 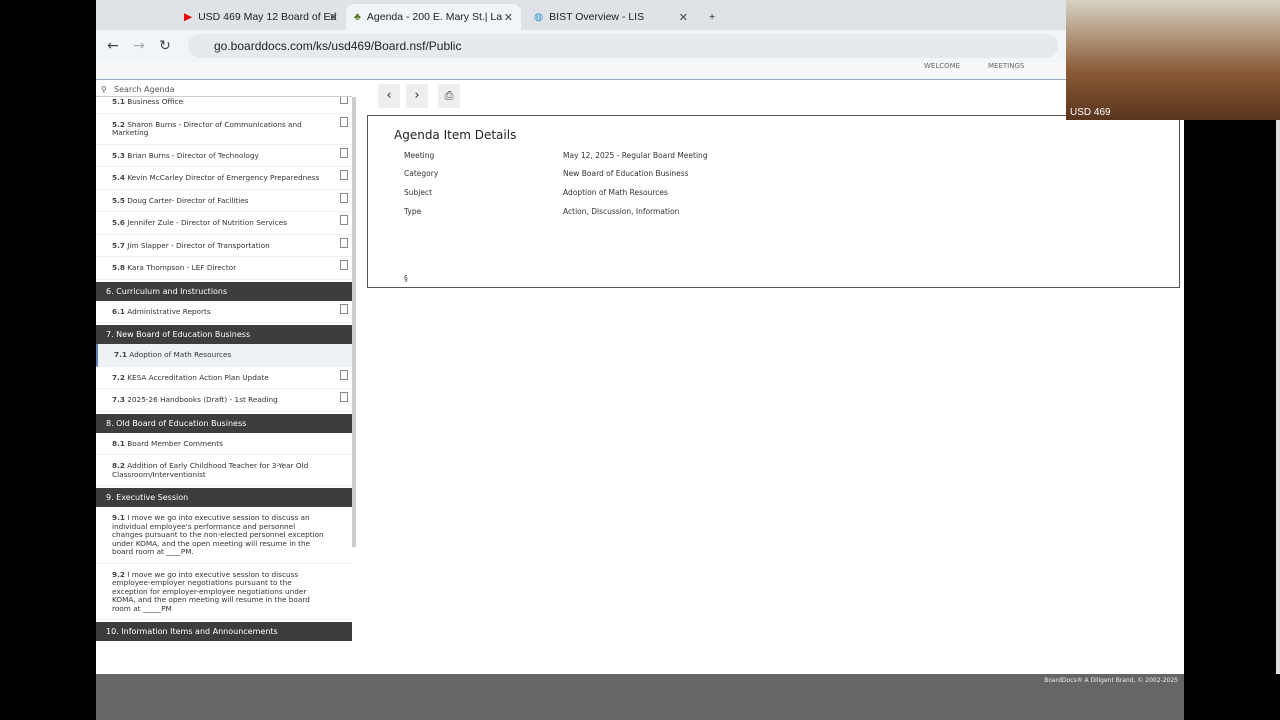 I want to click on detail-row: Category New Board of Education Business, so click(x=546, y=173).